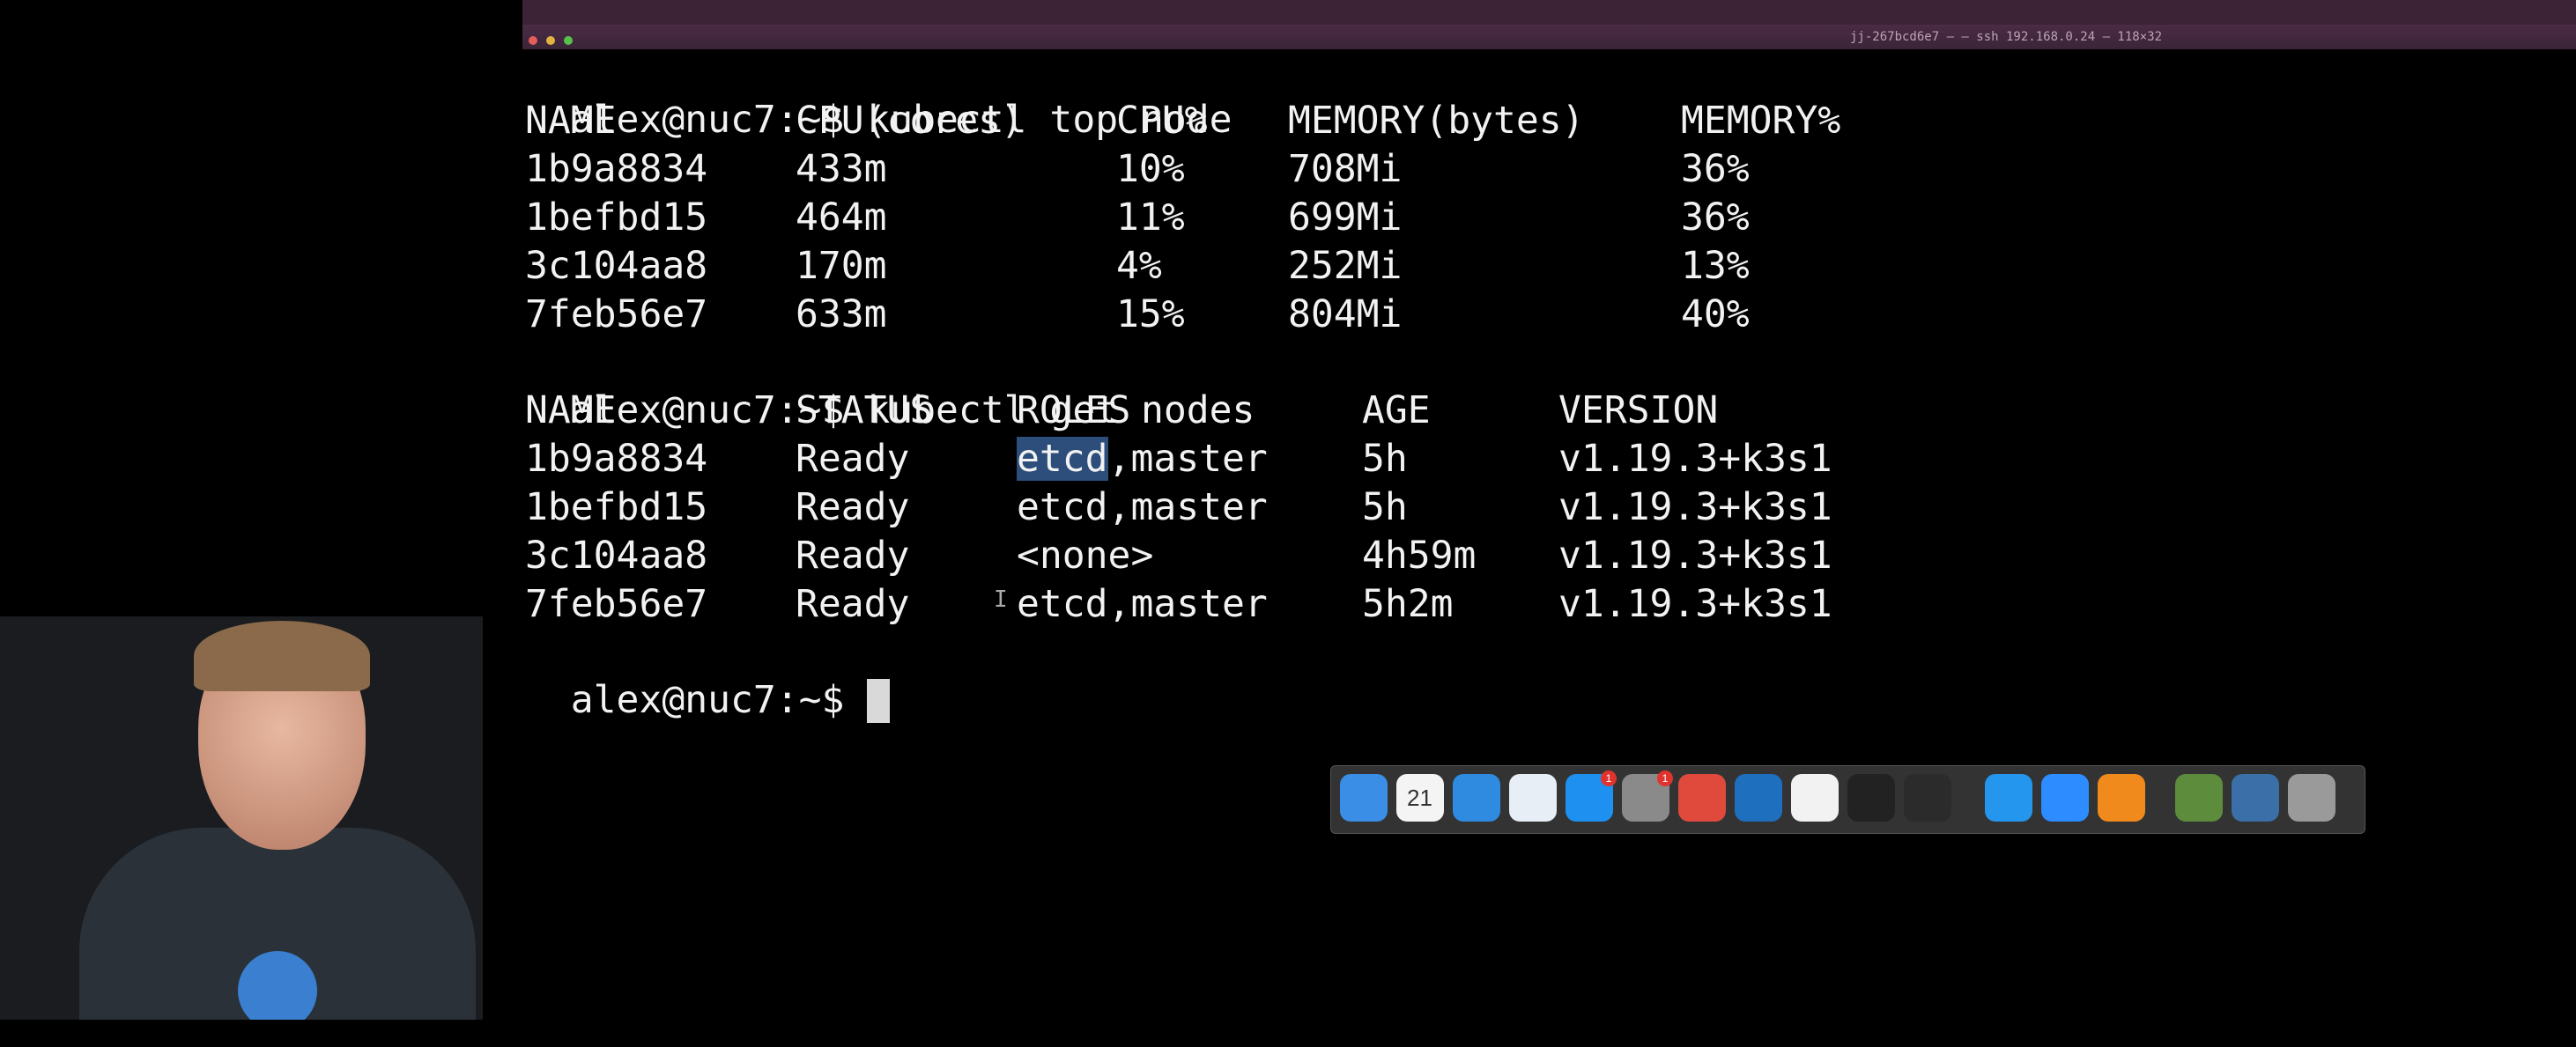 This screenshot has width=2576, height=1047. I want to click on trash-icon, so click(2312, 798).